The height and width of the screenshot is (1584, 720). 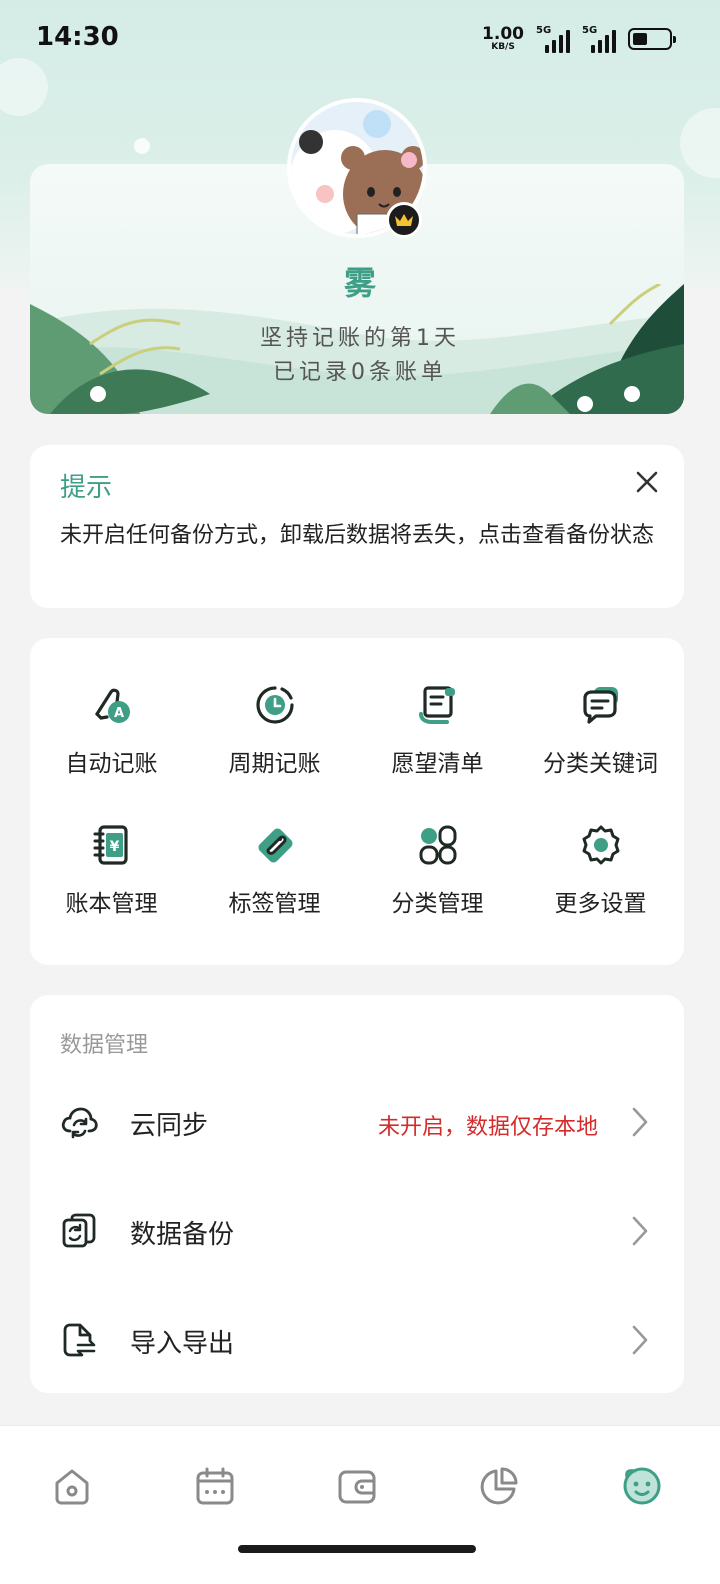 I want to click on bill-count-text: 已记录0条账单, so click(x=360, y=372).